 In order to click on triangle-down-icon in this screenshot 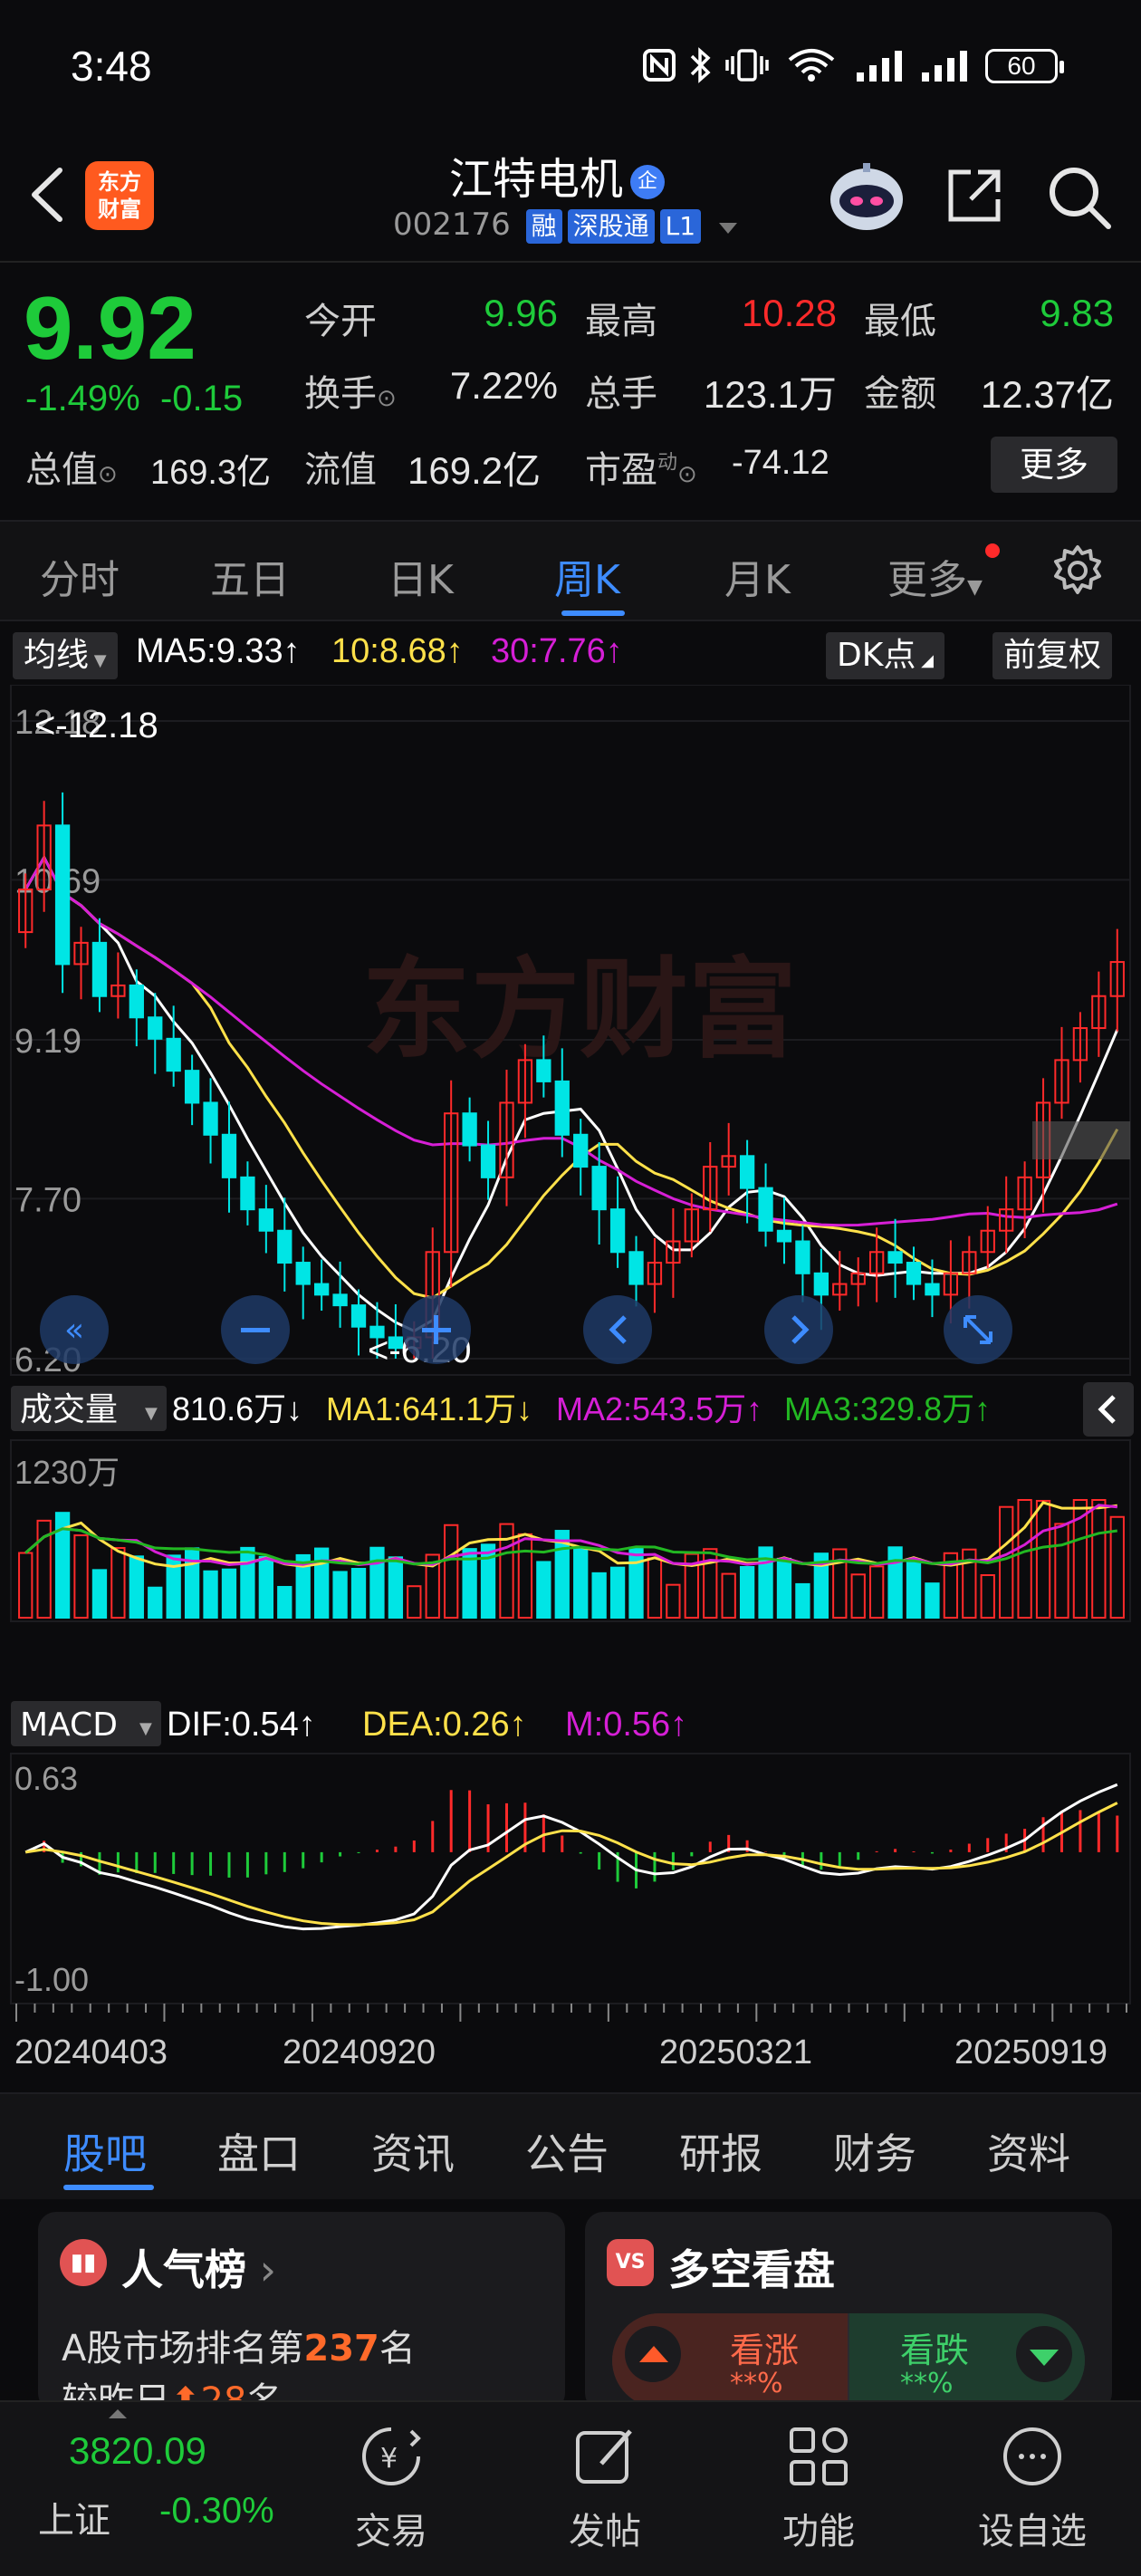, I will do `click(1044, 2358)`.